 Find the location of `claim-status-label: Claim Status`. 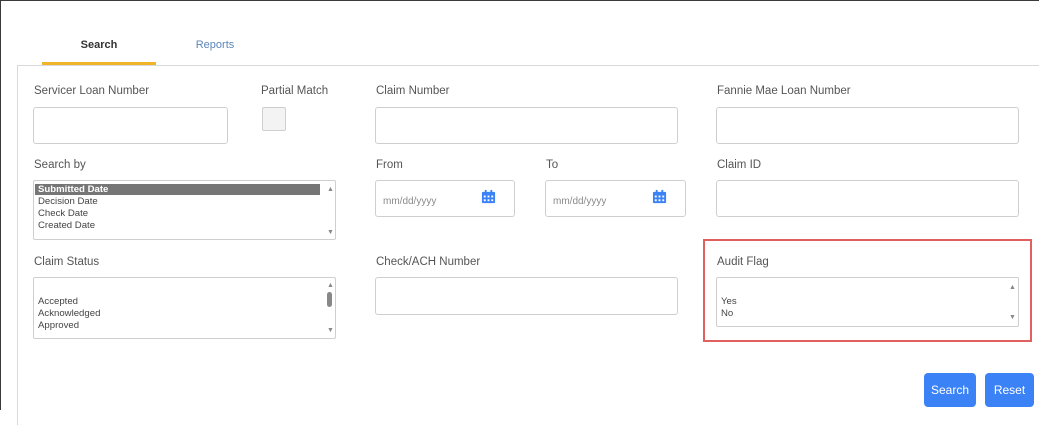

claim-status-label: Claim Status is located at coordinates (67, 262).